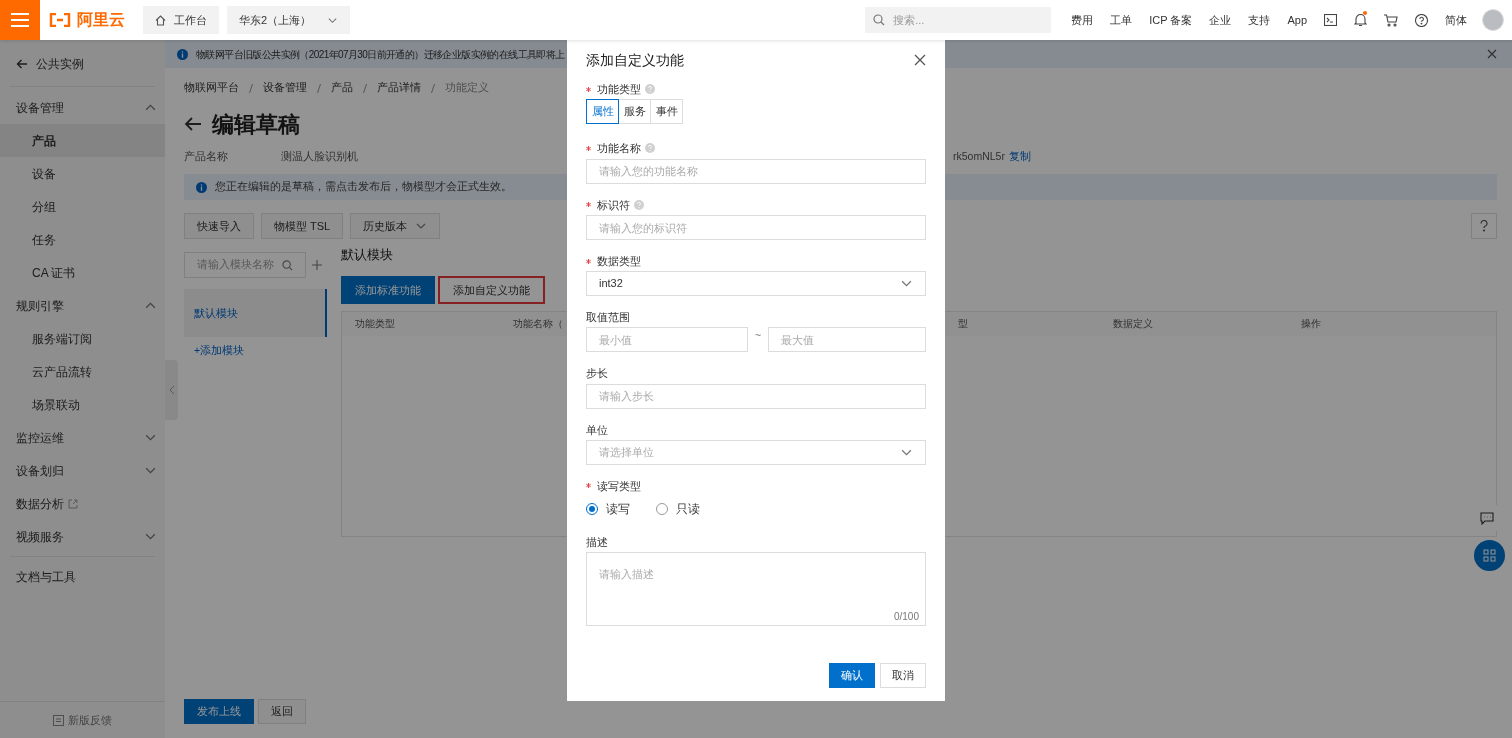 The image size is (1512, 738). What do you see at coordinates (388, 290) in the screenshot?
I see `primary-button: 添加标准功能` at bounding box center [388, 290].